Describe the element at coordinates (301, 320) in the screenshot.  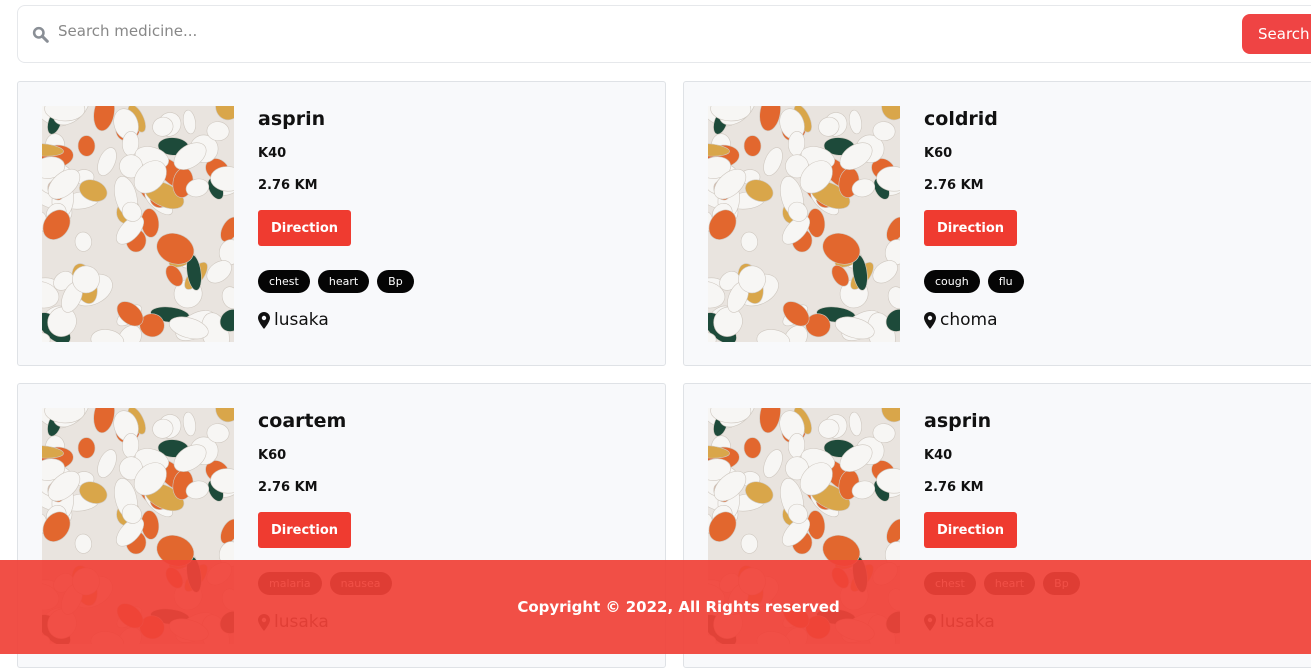
I see `location-text: lusaka` at that location.